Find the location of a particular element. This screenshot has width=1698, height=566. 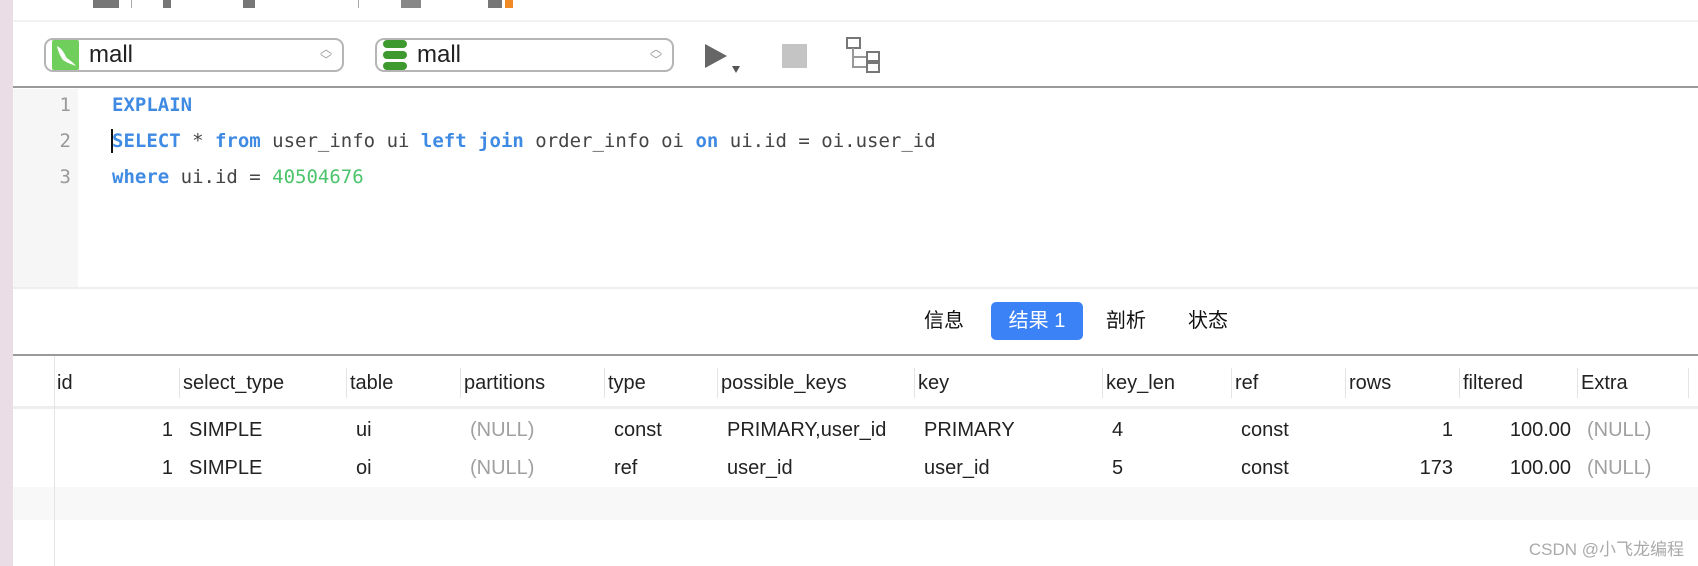

tab-result-1: 结果 1 is located at coordinates (1037, 321).